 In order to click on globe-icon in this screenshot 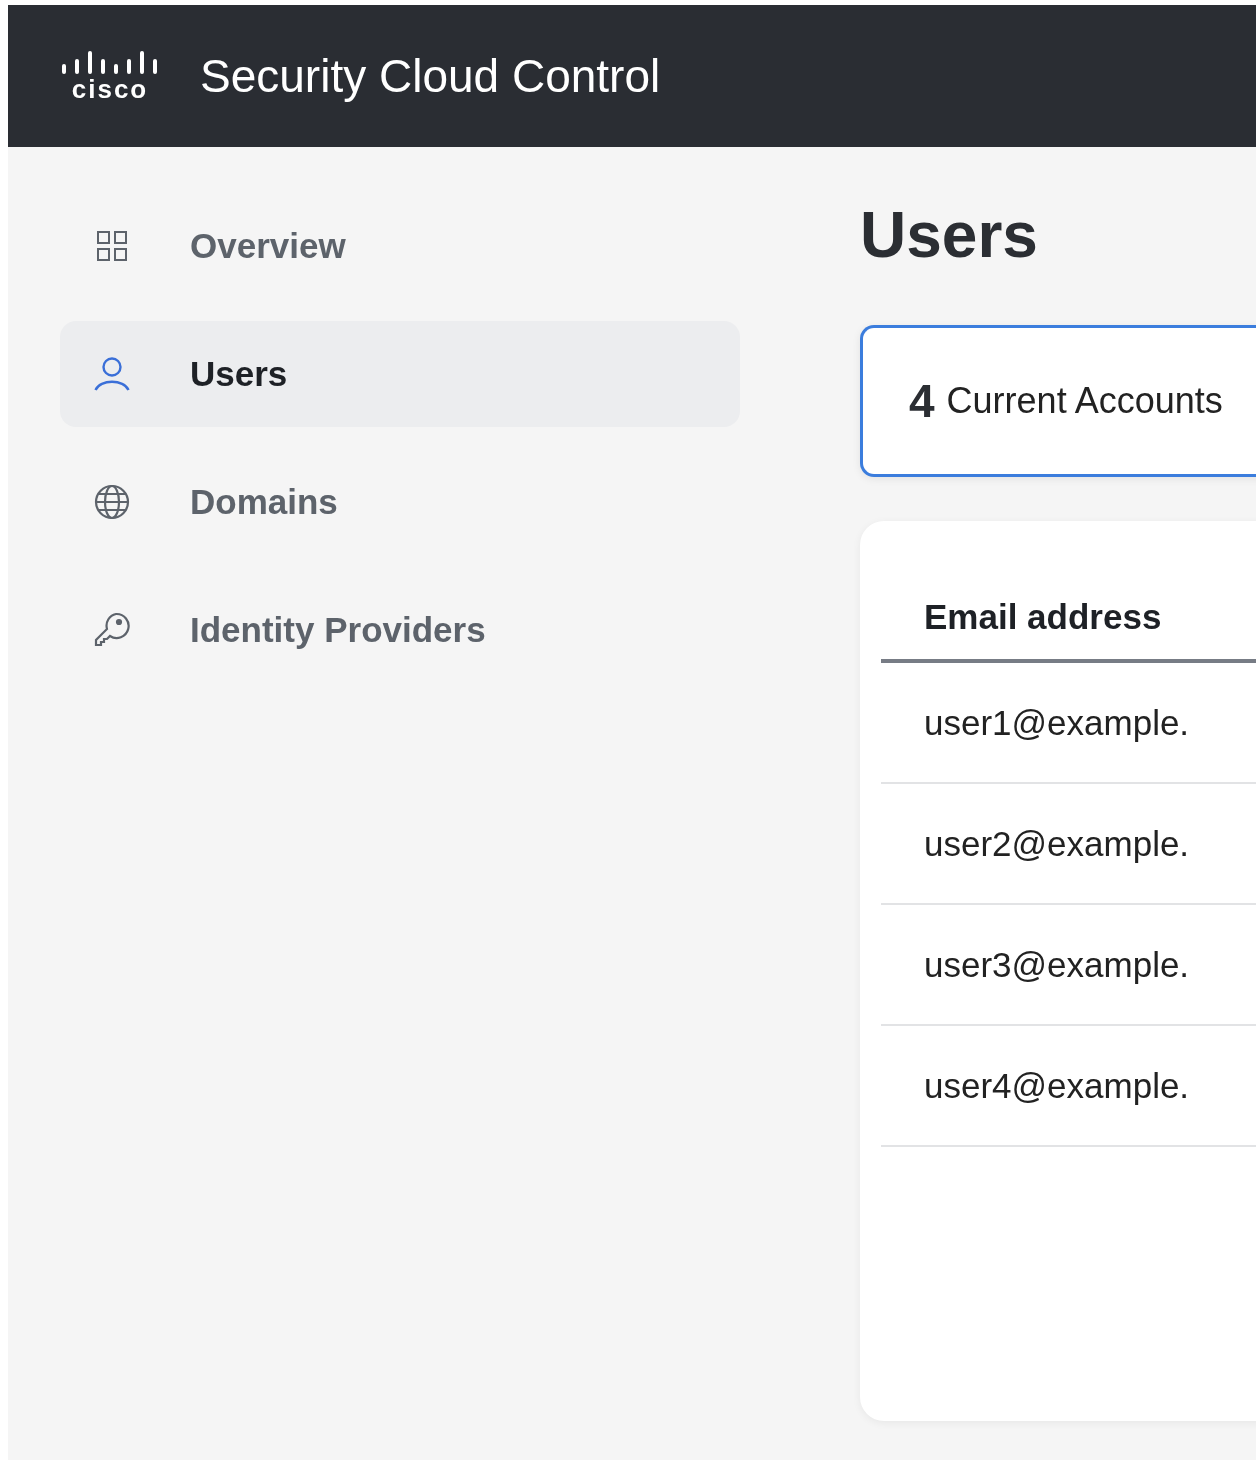, I will do `click(112, 502)`.